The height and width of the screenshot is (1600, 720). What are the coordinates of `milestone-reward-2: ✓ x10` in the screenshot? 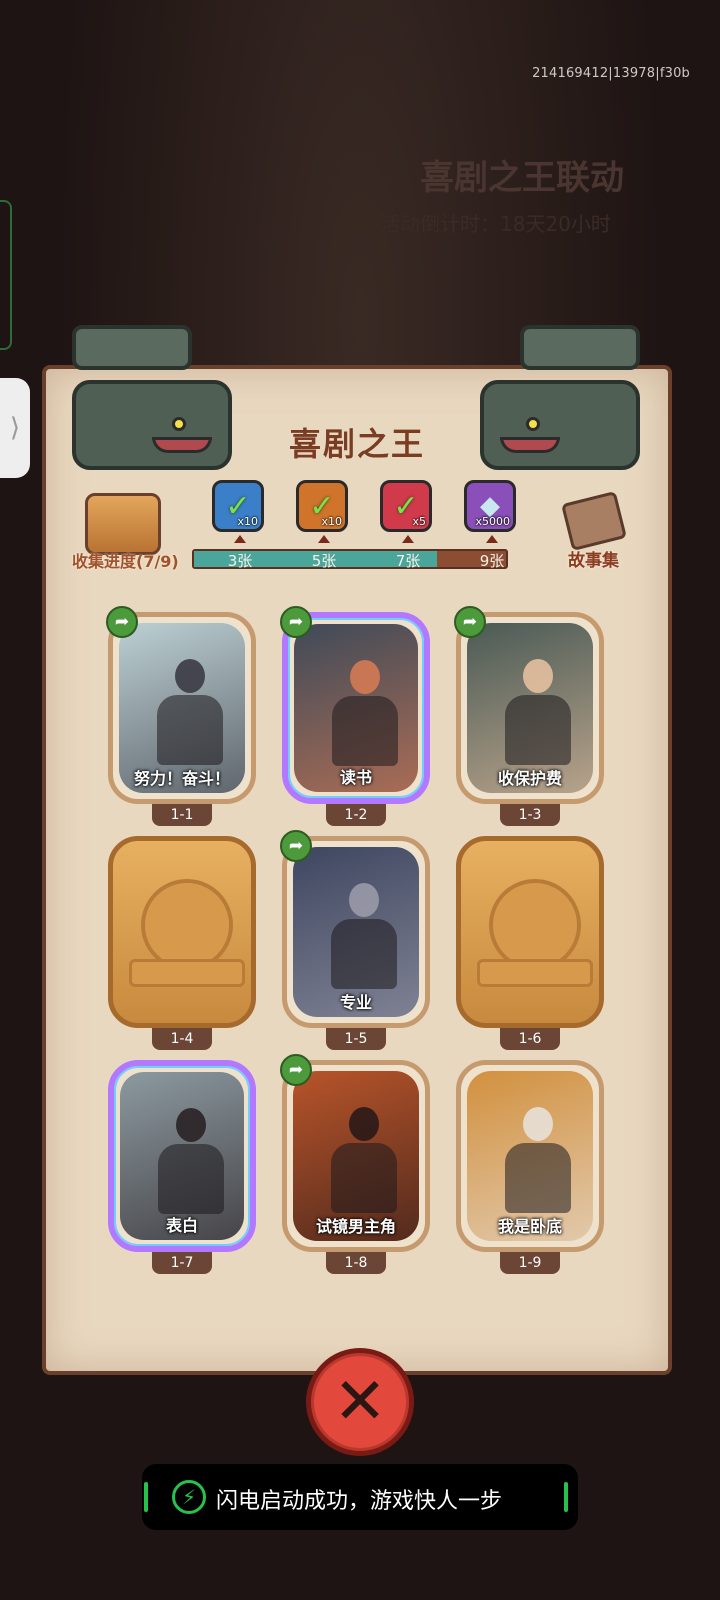 It's located at (324, 511).